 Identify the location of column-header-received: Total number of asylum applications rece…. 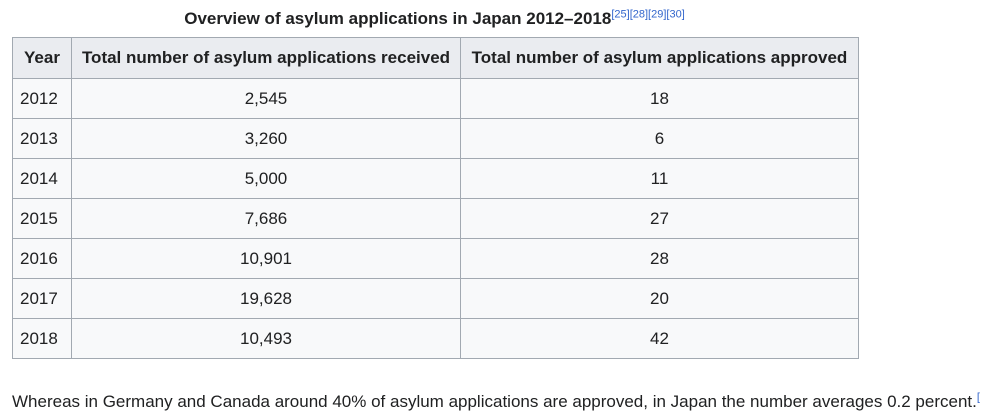
(266, 58).